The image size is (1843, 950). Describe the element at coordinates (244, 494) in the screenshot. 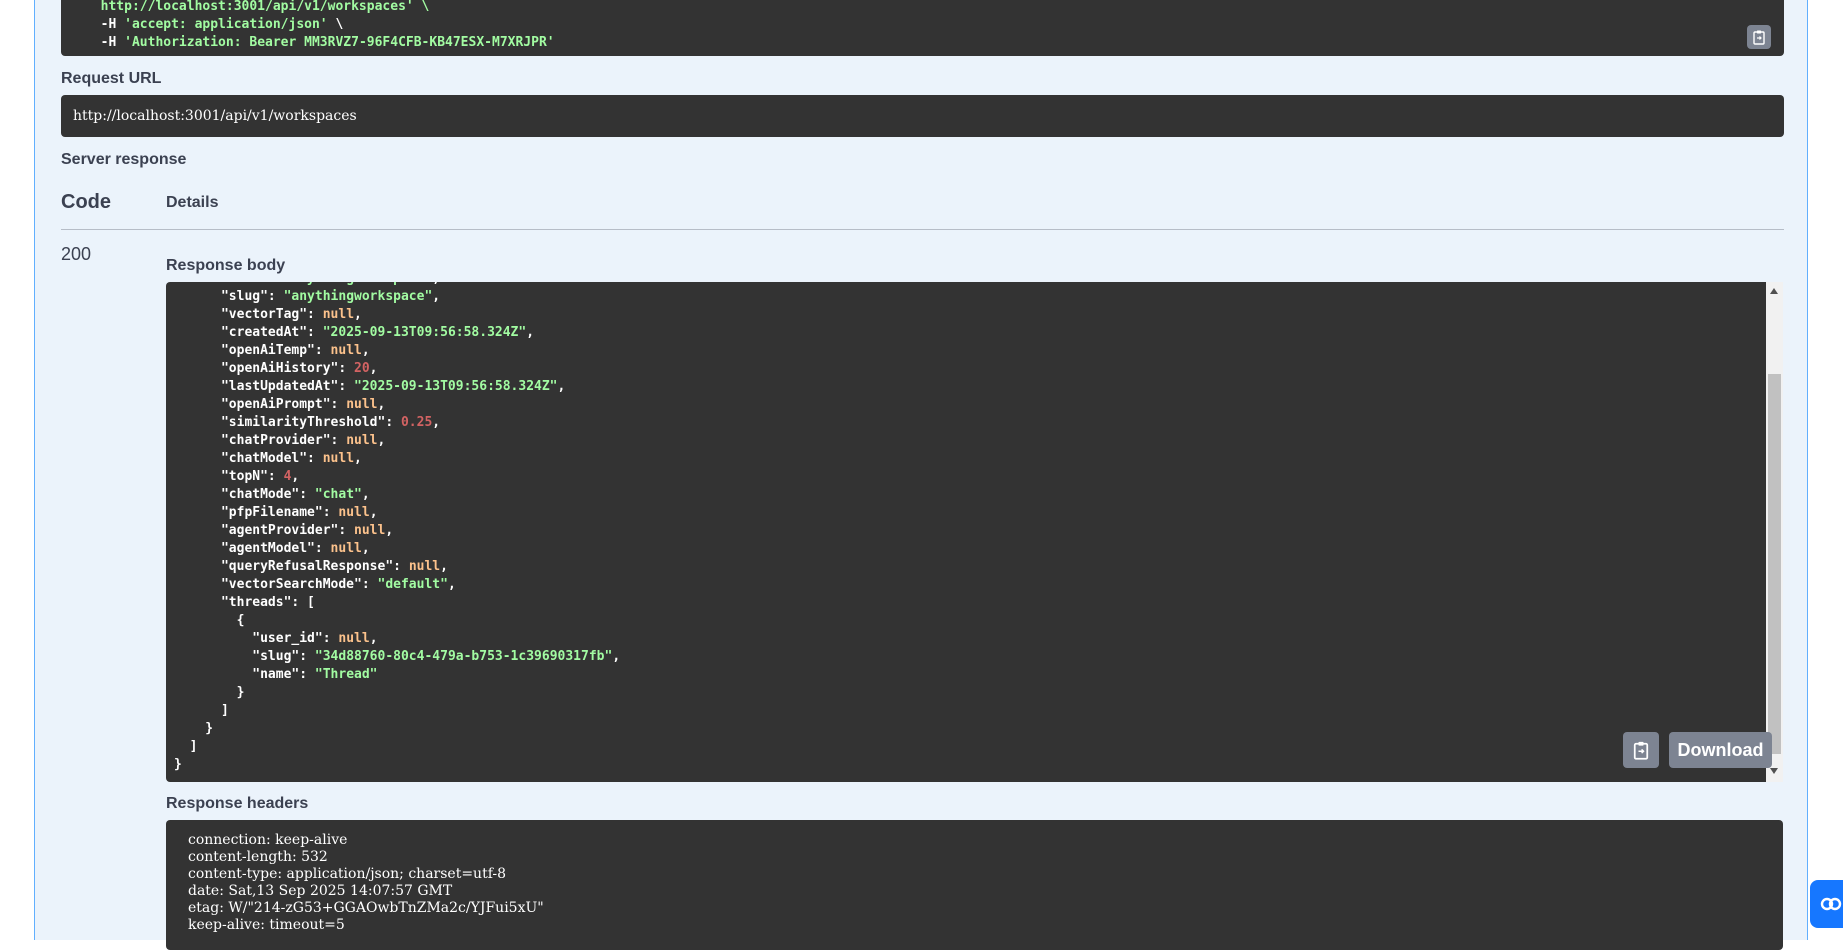

I see `json-token: "chatMode":` at that location.